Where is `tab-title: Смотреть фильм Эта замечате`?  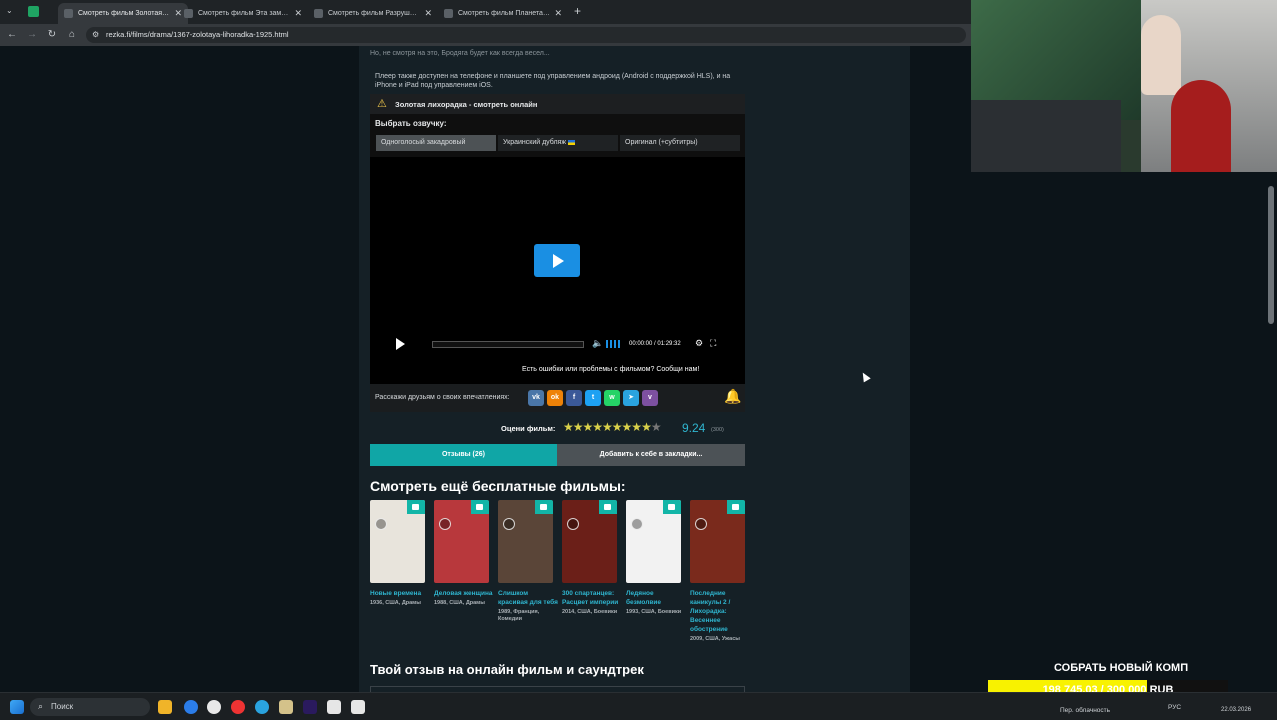
tab-title: Смотреть фильм Эта замечате is located at coordinates (244, 13).